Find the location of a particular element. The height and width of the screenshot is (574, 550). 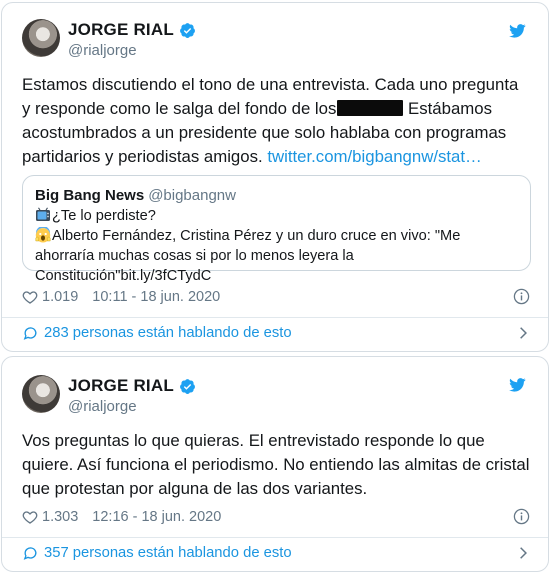

television-emoji-icon is located at coordinates (43, 214).